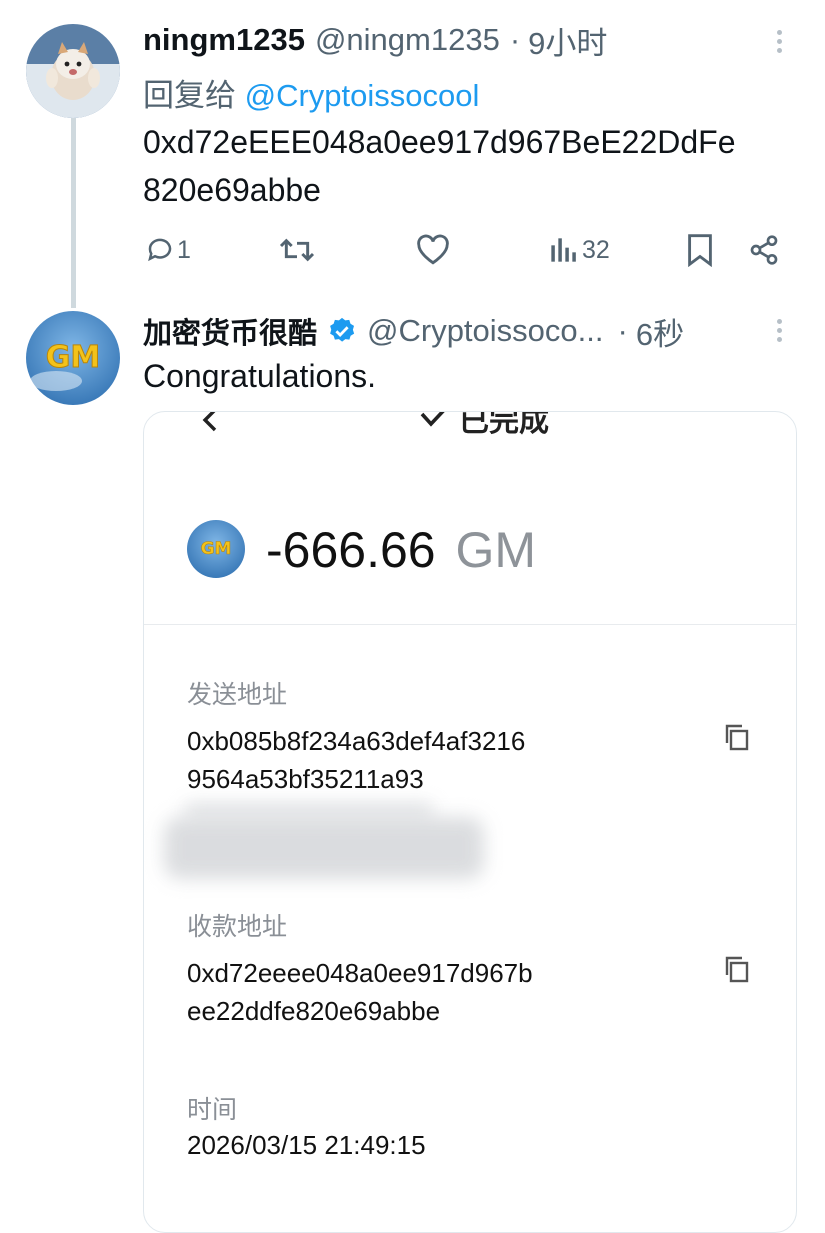 The width and height of the screenshot is (825, 1233). I want to click on reply-button: 1, so click(168, 250).